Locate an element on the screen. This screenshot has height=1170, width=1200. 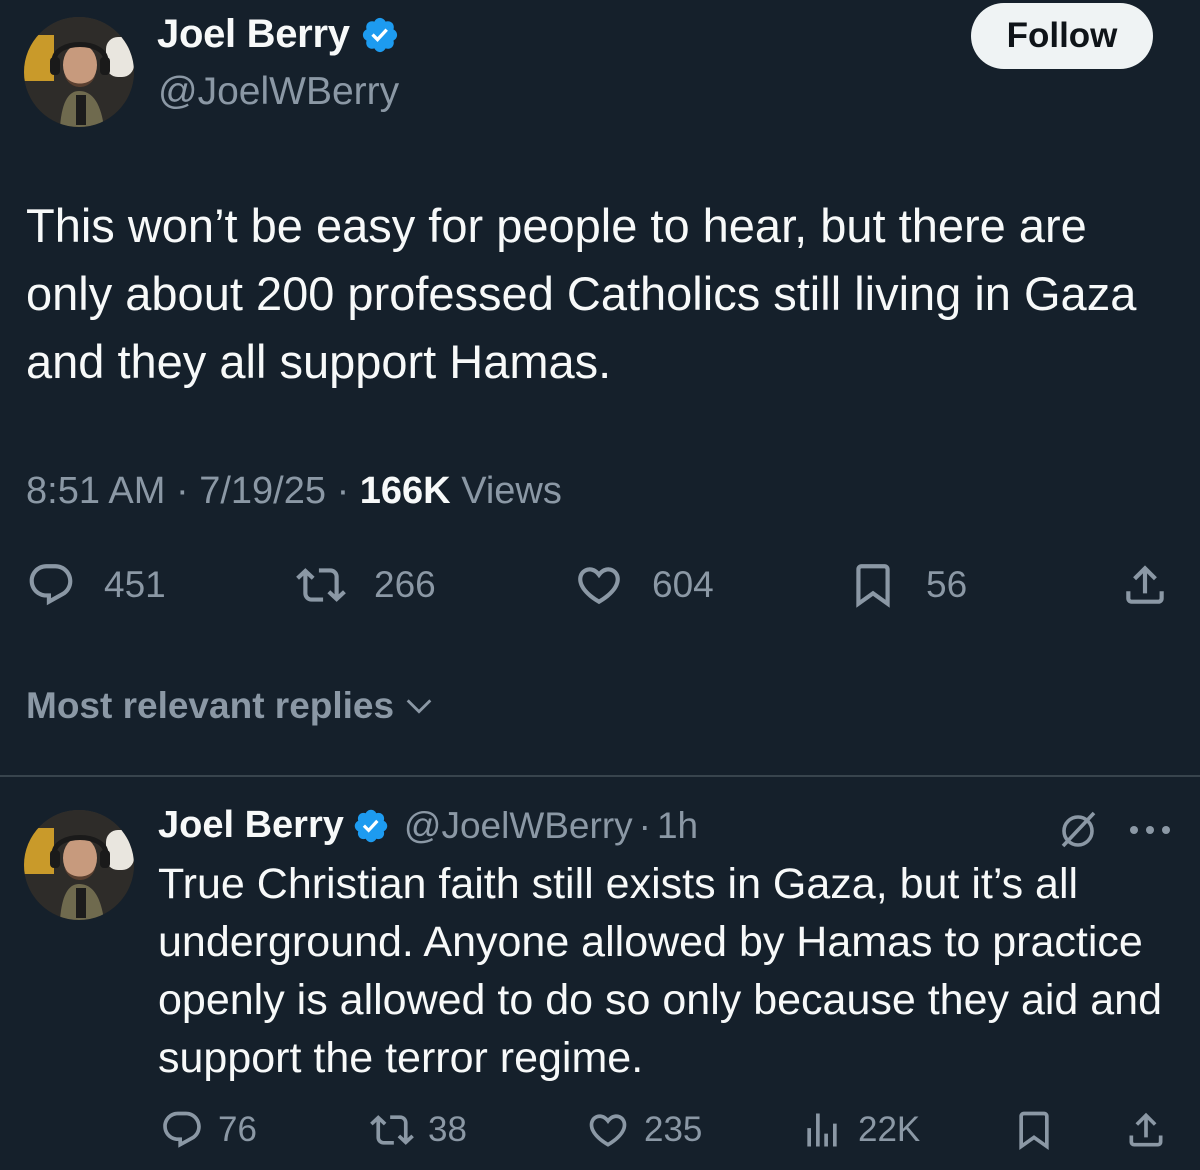
tweet-meta: 8:51 AM · 7/19/25 · 166K Views is located at coordinates (294, 491).